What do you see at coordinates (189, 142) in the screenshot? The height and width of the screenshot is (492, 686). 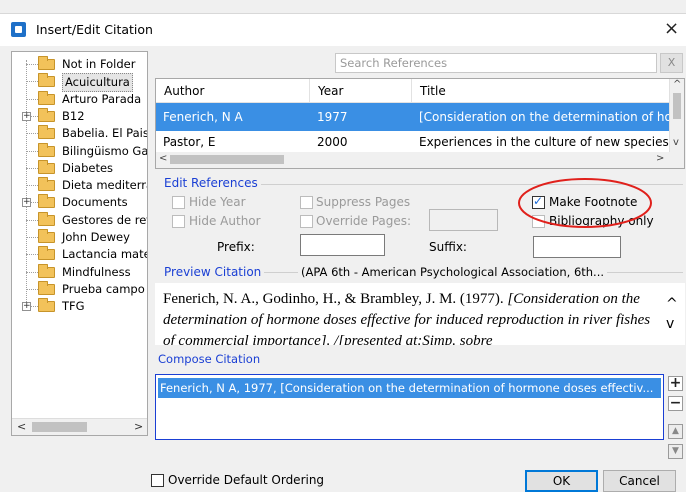 I see `cell-author: Pastor, E` at bounding box center [189, 142].